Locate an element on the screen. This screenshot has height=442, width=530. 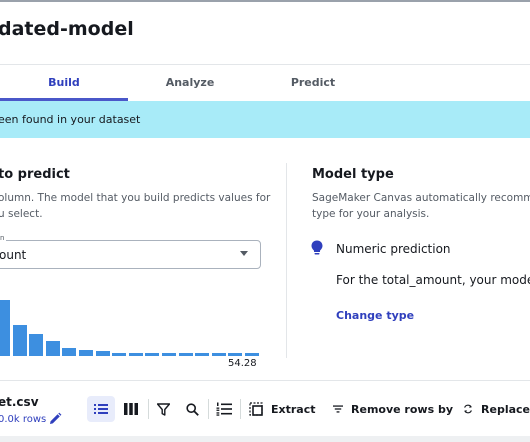
extract-button: Extract is located at coordinates (284, 409).